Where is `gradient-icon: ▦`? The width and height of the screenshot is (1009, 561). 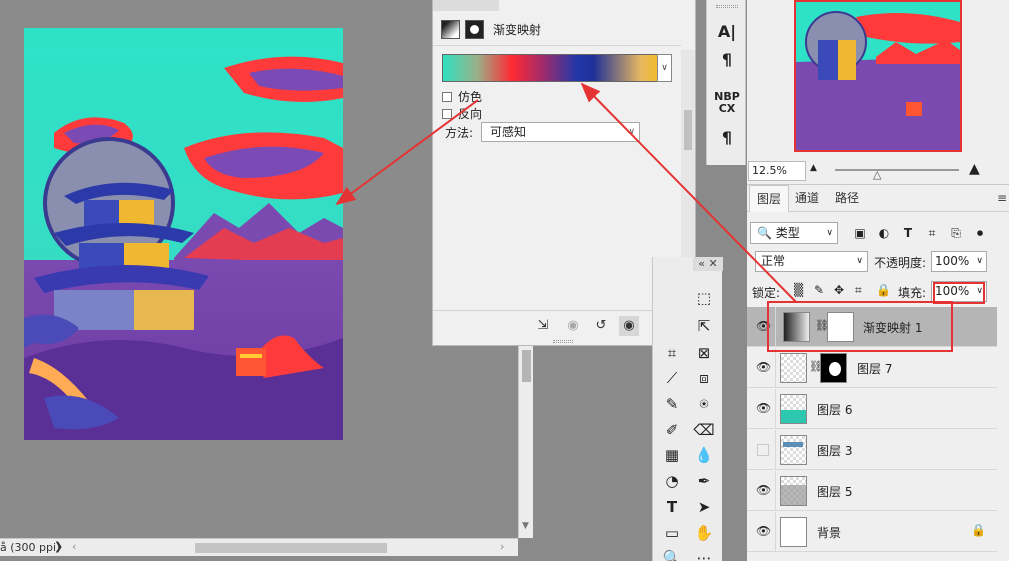
gradient-icon: ▦ is located at coordinates (672, 455).